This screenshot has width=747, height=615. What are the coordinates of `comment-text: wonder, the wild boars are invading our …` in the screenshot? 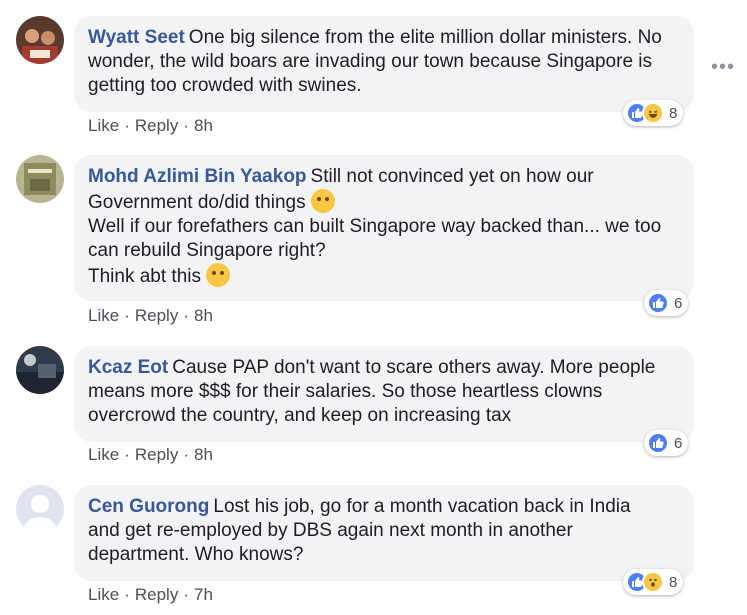 It's located at (370, 61).